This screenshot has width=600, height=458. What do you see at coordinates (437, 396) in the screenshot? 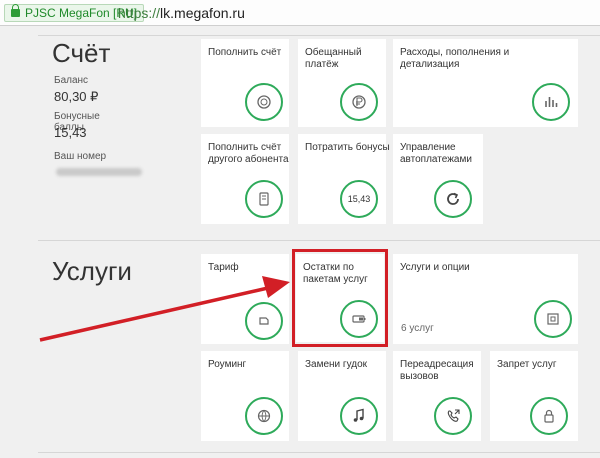
I see `tile-call-forwarding: Переадресация вызовов` at bounding box center [437, 396].